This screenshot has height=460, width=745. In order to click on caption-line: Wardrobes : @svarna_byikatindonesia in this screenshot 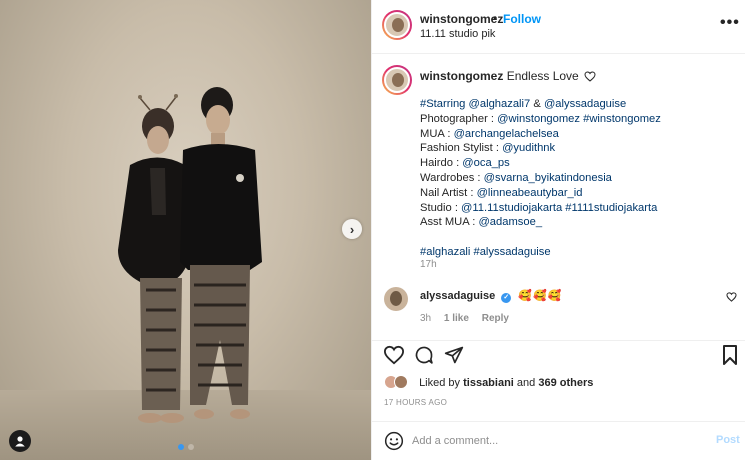, I will do `click(540, 178)`.